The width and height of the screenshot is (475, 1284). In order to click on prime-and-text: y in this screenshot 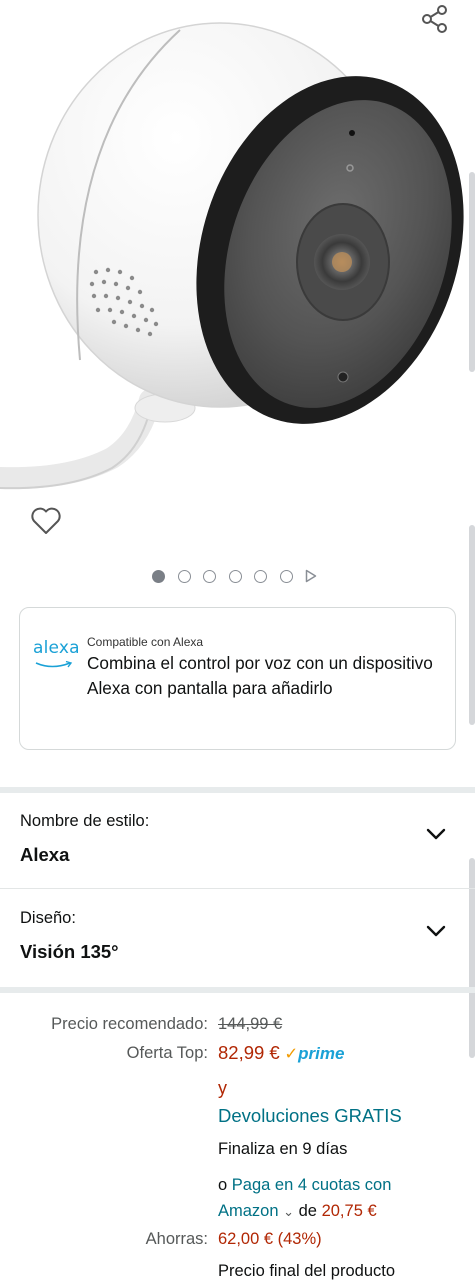, I will do `click(222, 1088)`.